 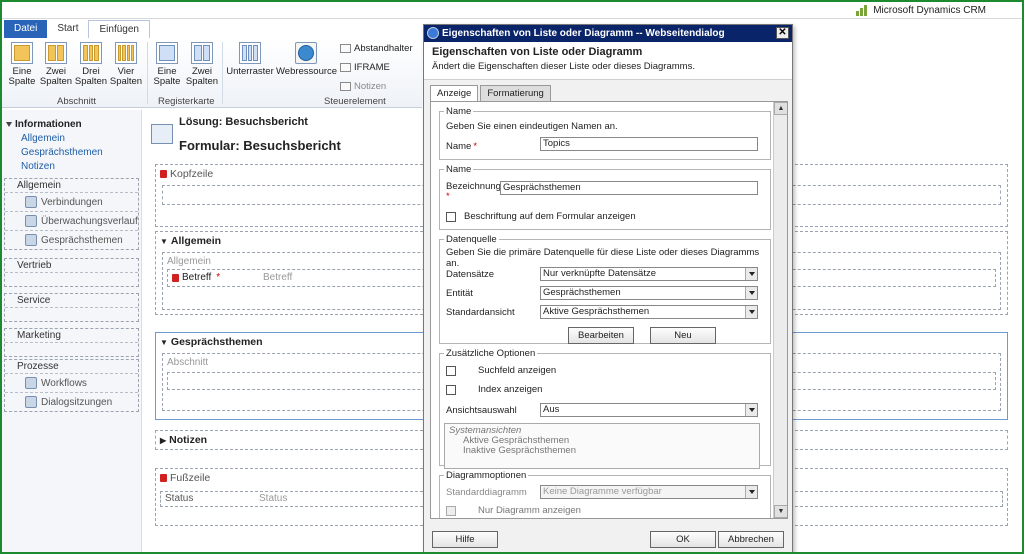 What do you see at coordinates (71, 239) in the screenshot?
I see `nav-item-topics: Gesprächsthemen` at bounding box center [71, 239].